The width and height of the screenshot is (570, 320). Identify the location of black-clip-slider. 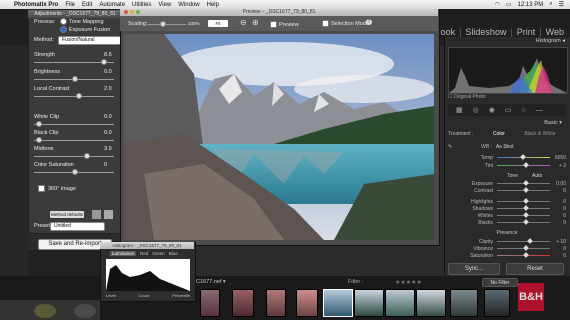
(74, 140).